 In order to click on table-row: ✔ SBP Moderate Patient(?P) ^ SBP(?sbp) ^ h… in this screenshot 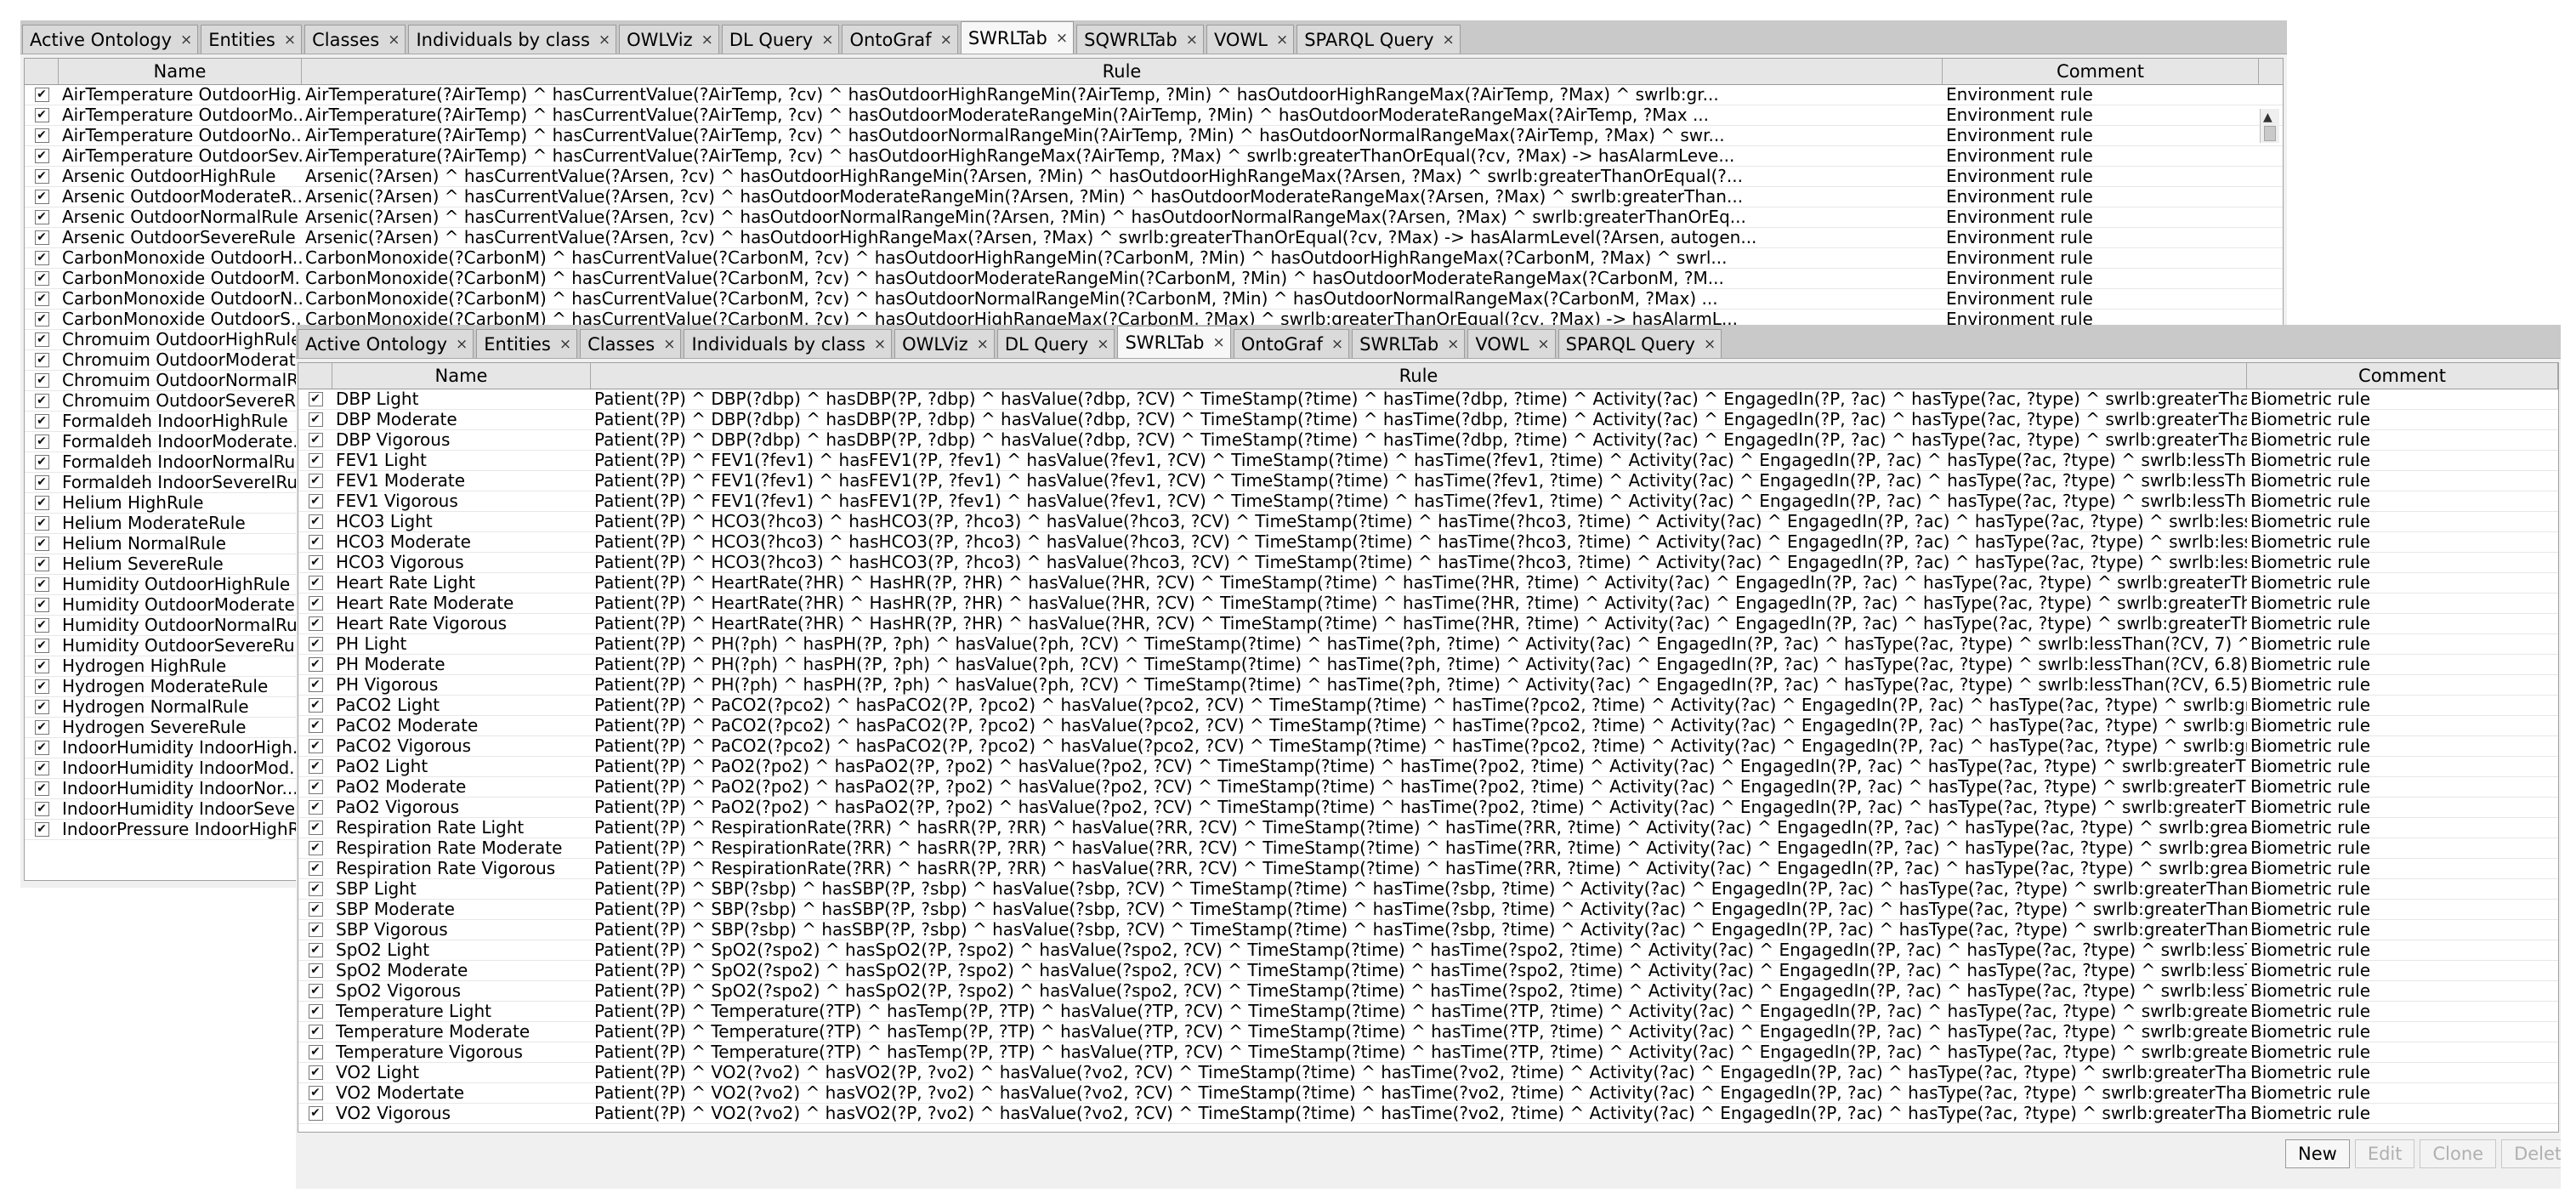, I will do `click(1428, 910)`.